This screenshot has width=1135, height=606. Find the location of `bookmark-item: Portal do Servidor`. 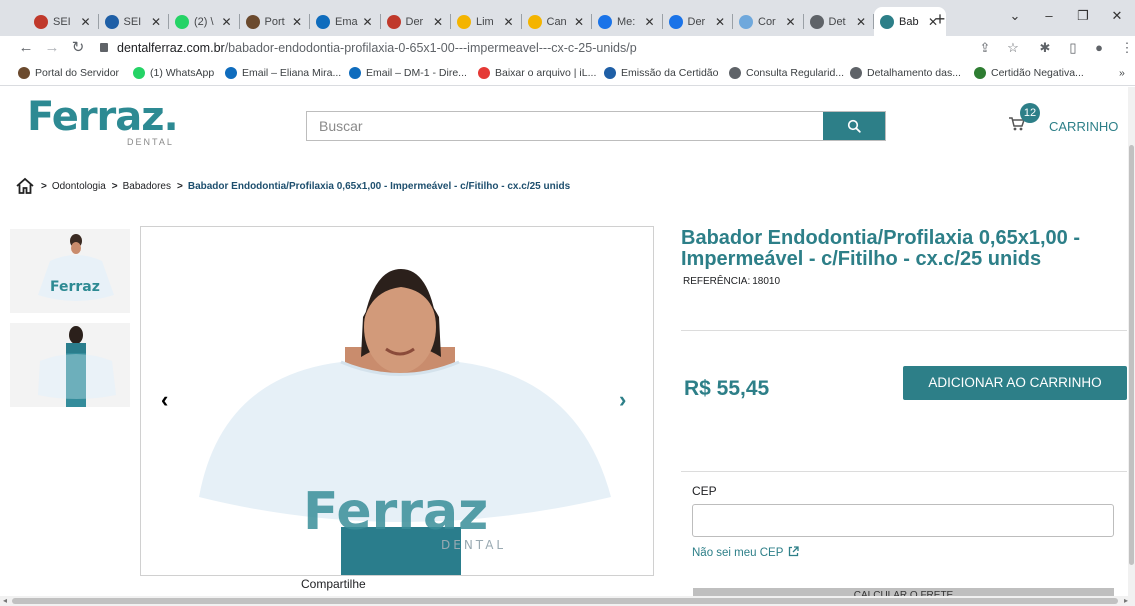

bookmark-item: Portal do Servidor is located at coordinates (68, 73).